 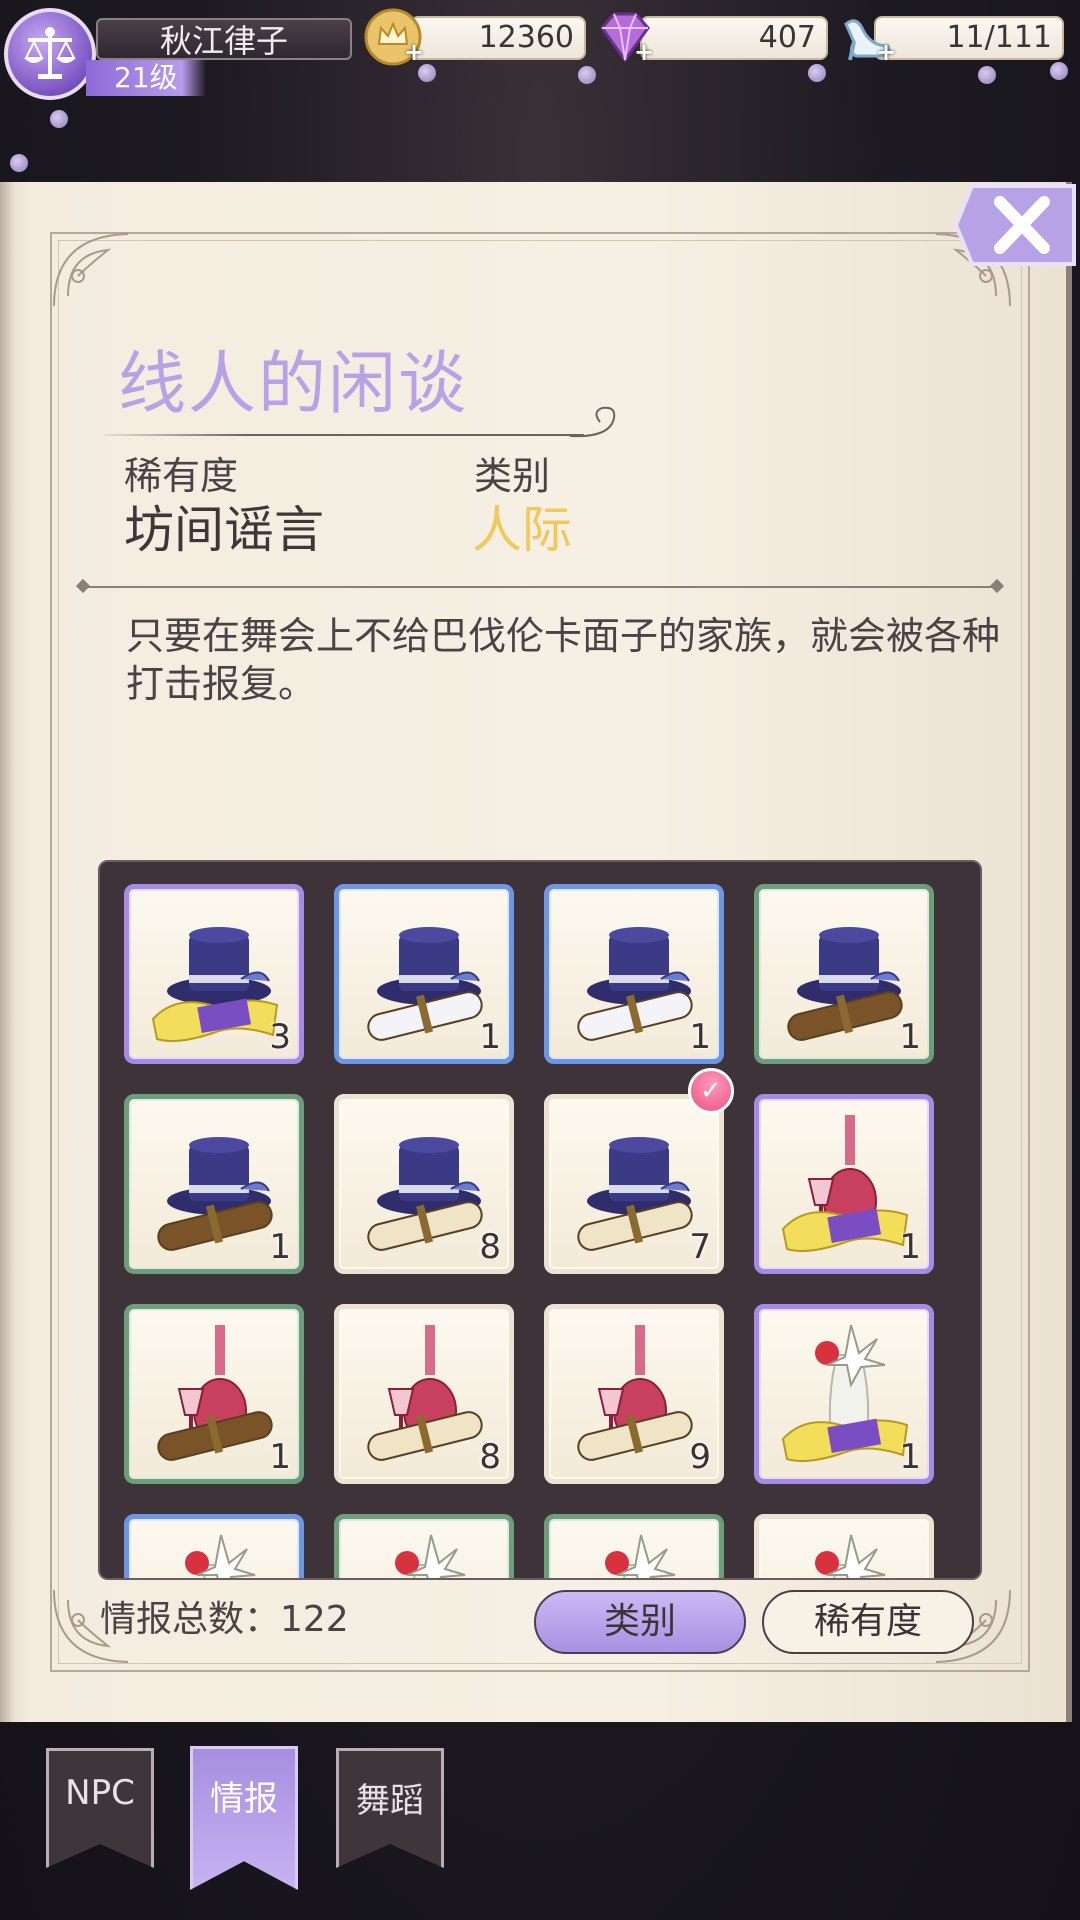 What do you see at coordinates (280, 1037) in the screenshot?
I see `item-quantity: 3` at bounding box center [280, 1037].